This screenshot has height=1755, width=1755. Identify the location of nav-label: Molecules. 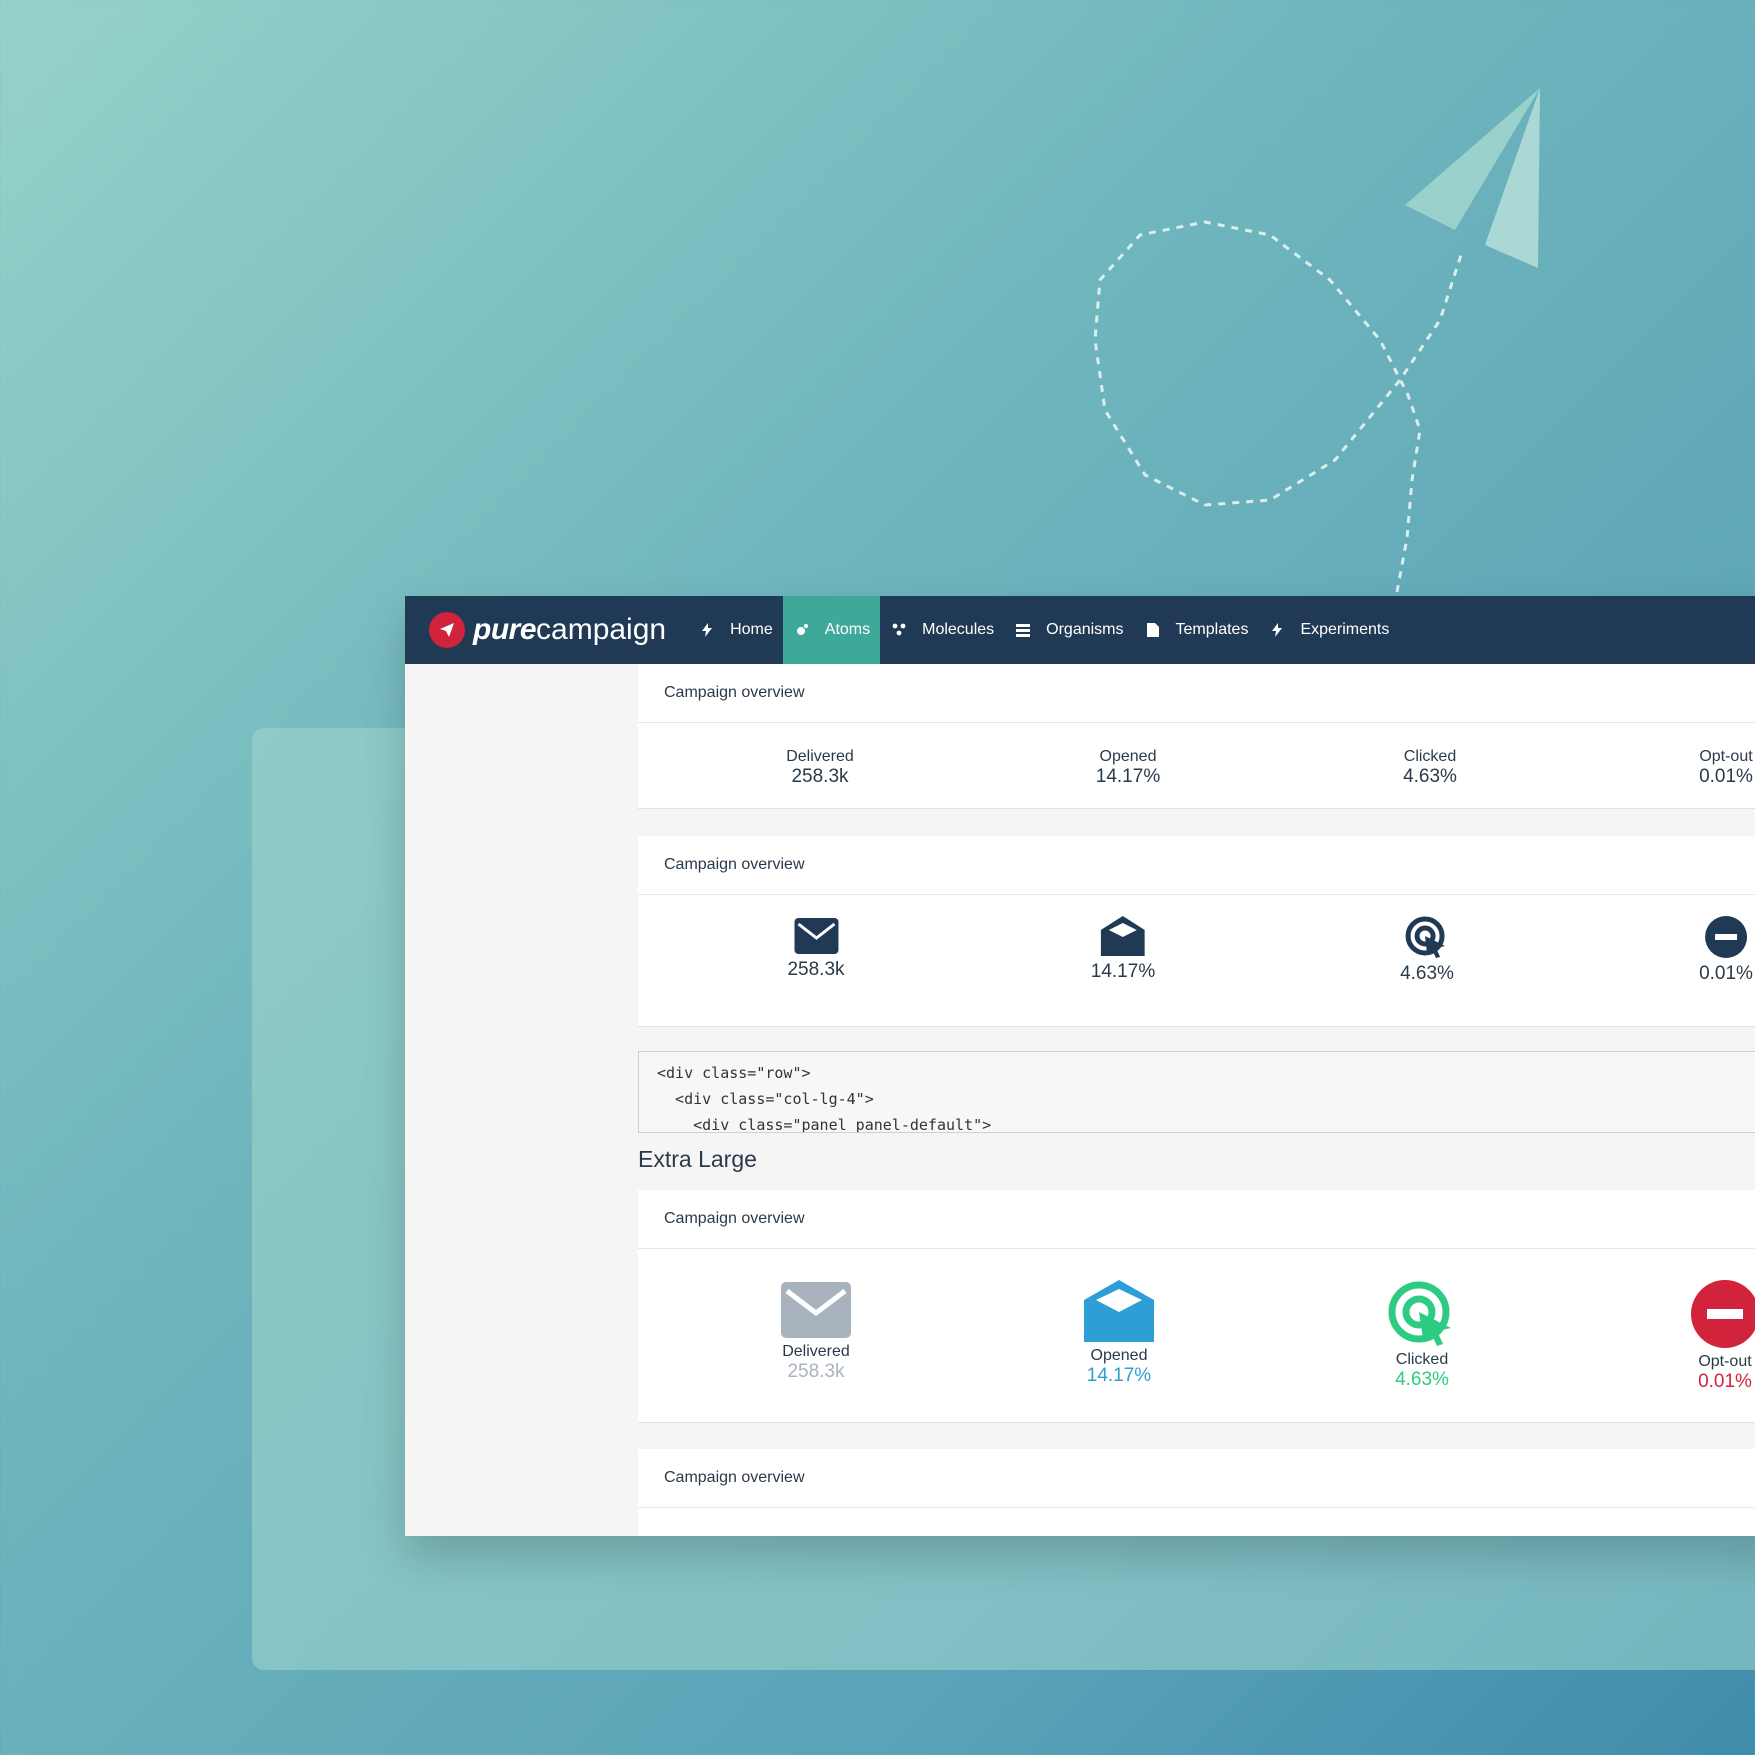
(958, 629).